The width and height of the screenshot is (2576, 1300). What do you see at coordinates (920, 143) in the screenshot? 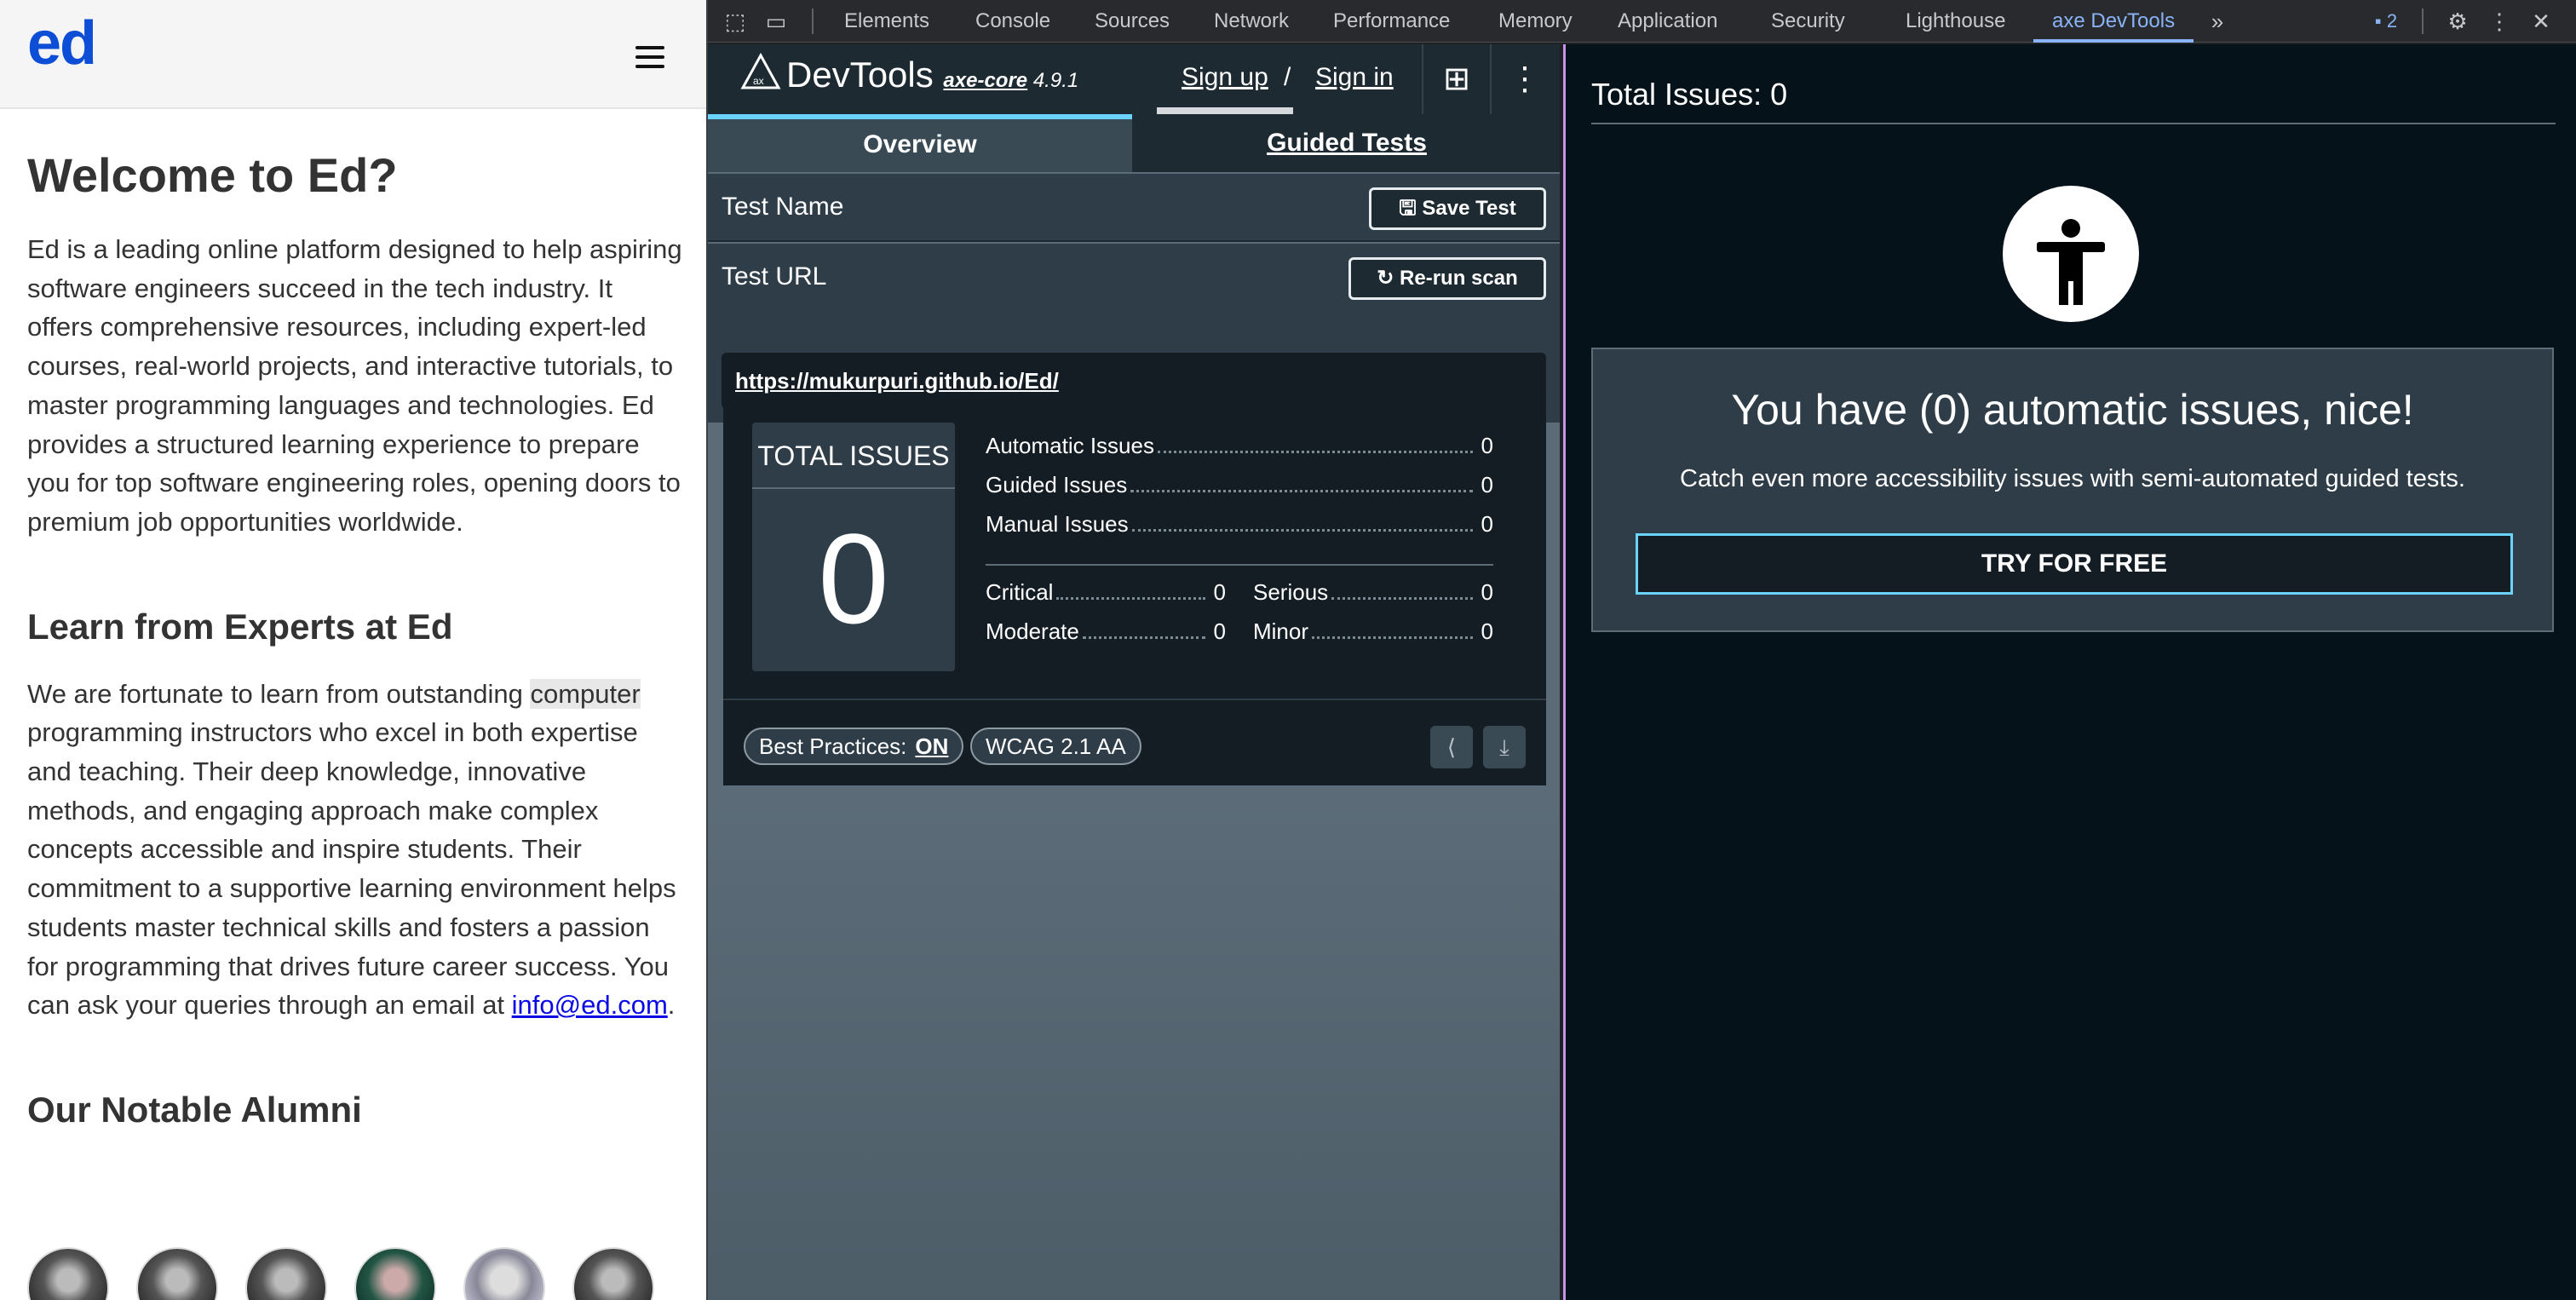
I see `tab-overview: Overview` at bounding box center [920, 143].